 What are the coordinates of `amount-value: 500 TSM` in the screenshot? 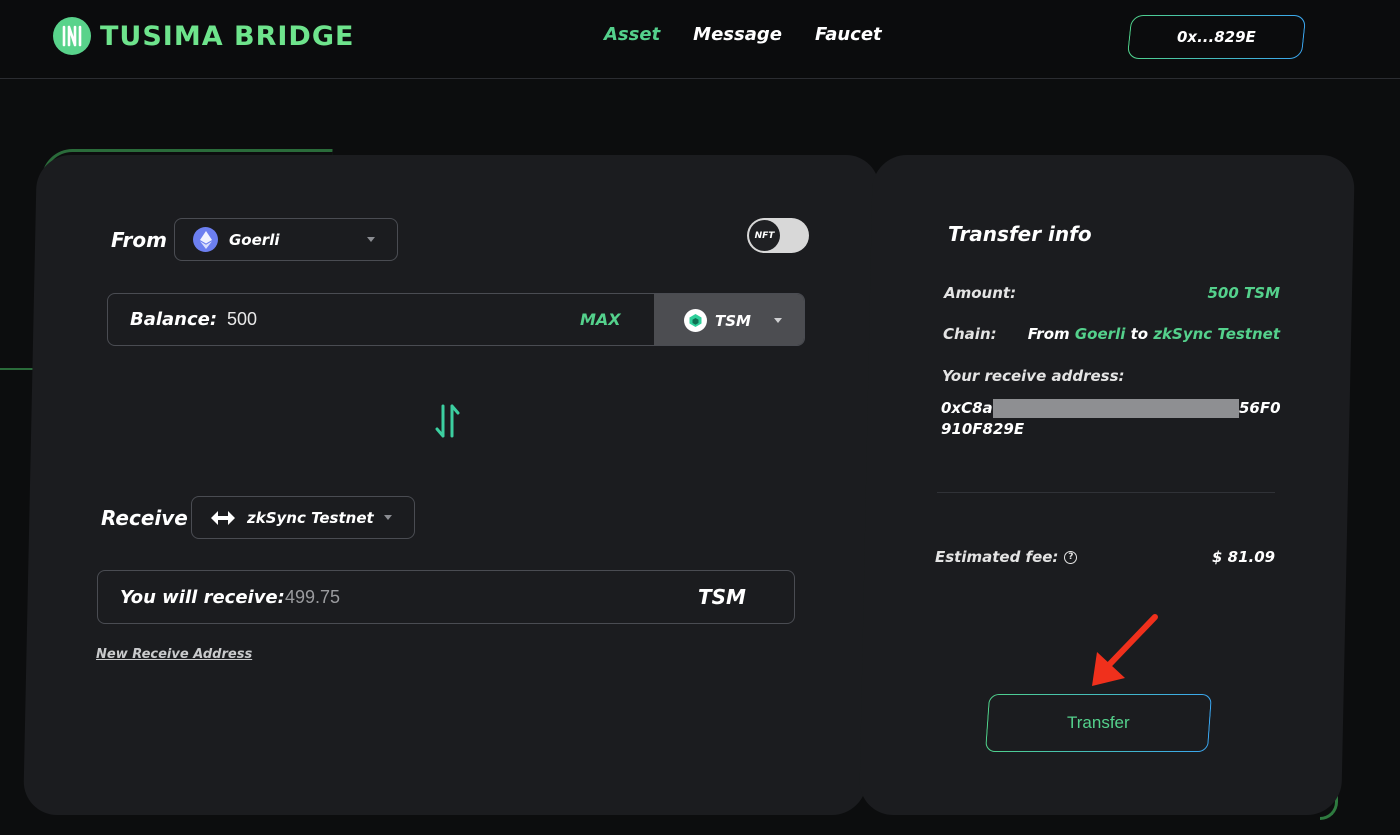 It's located at (1244, 293).